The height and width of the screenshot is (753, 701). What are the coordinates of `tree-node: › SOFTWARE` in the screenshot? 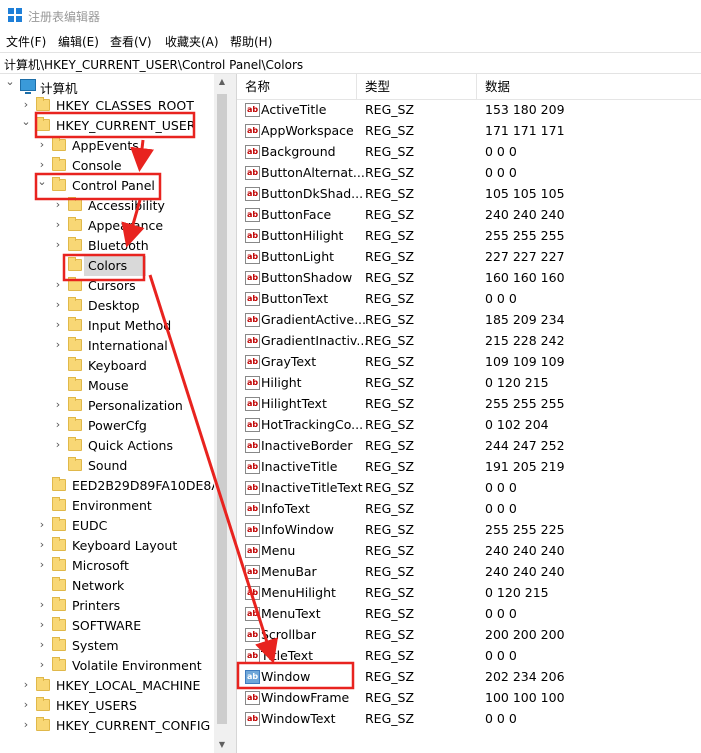 It's located at (107, 626).